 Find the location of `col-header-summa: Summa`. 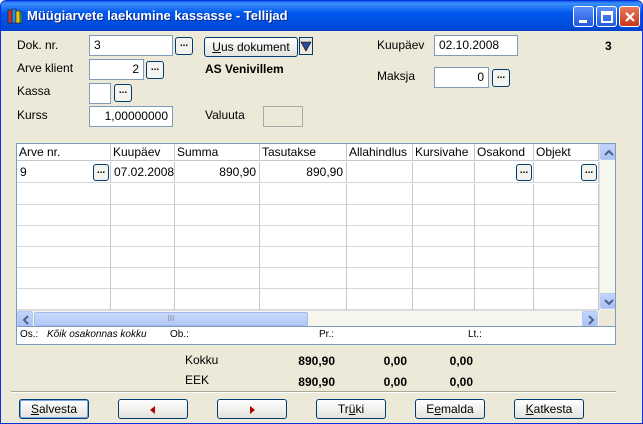

col-header-summa: Summa is located at coordinates (217, 152).